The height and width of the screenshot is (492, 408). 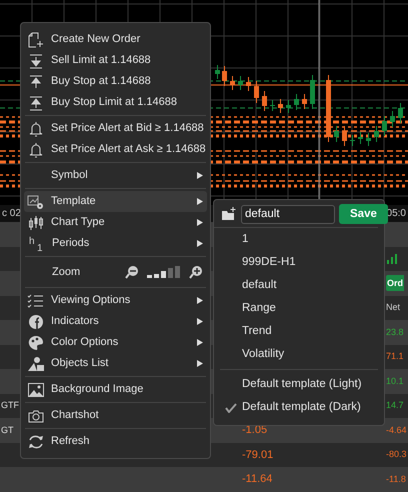 What do you see at coordinates (288, 214) in the screenshot?
I see `template-name-field: default` at bounding box center [288, 214].